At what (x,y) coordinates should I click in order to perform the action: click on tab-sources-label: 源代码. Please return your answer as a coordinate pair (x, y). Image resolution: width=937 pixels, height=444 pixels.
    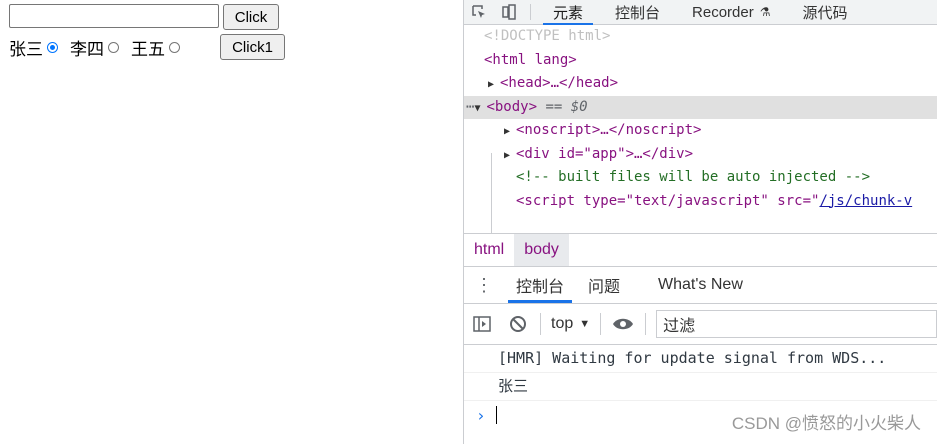
    Looking at the image, I should click on (825, 13).